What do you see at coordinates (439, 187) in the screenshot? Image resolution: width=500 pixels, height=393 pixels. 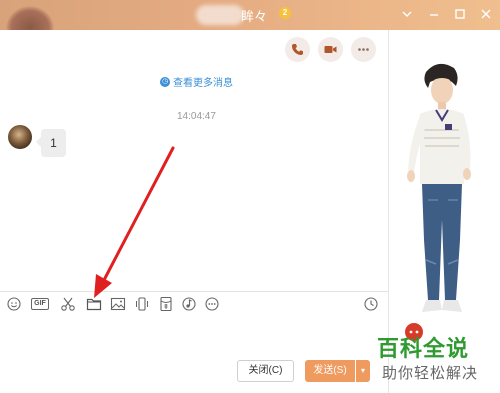 I see `show-avatar-figure` at bounding box center [439, 187].